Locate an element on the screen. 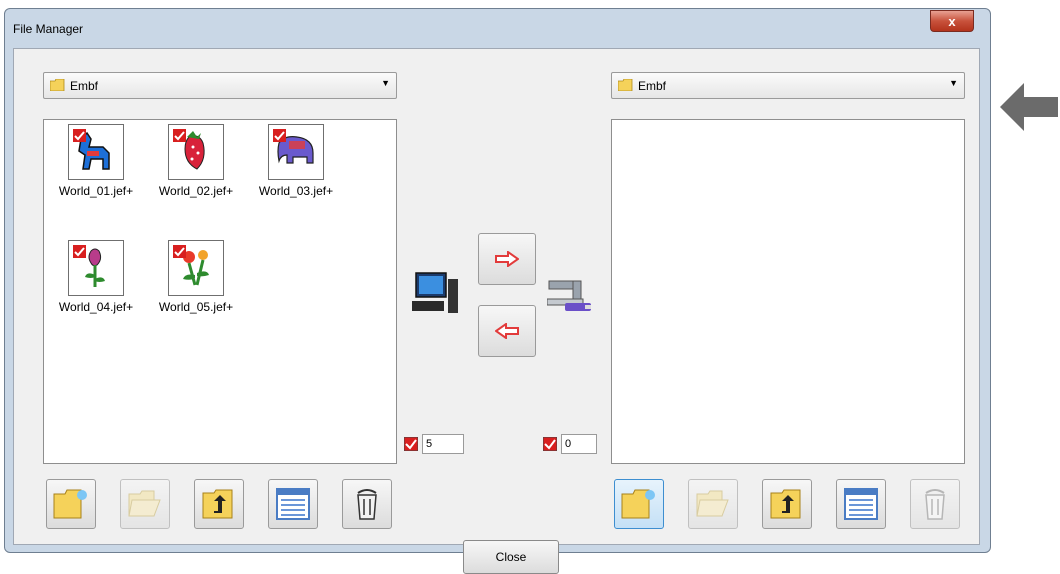 The width and height of the screenshot is (1060, 574). computer-icon is located at coordinates (435, 292).